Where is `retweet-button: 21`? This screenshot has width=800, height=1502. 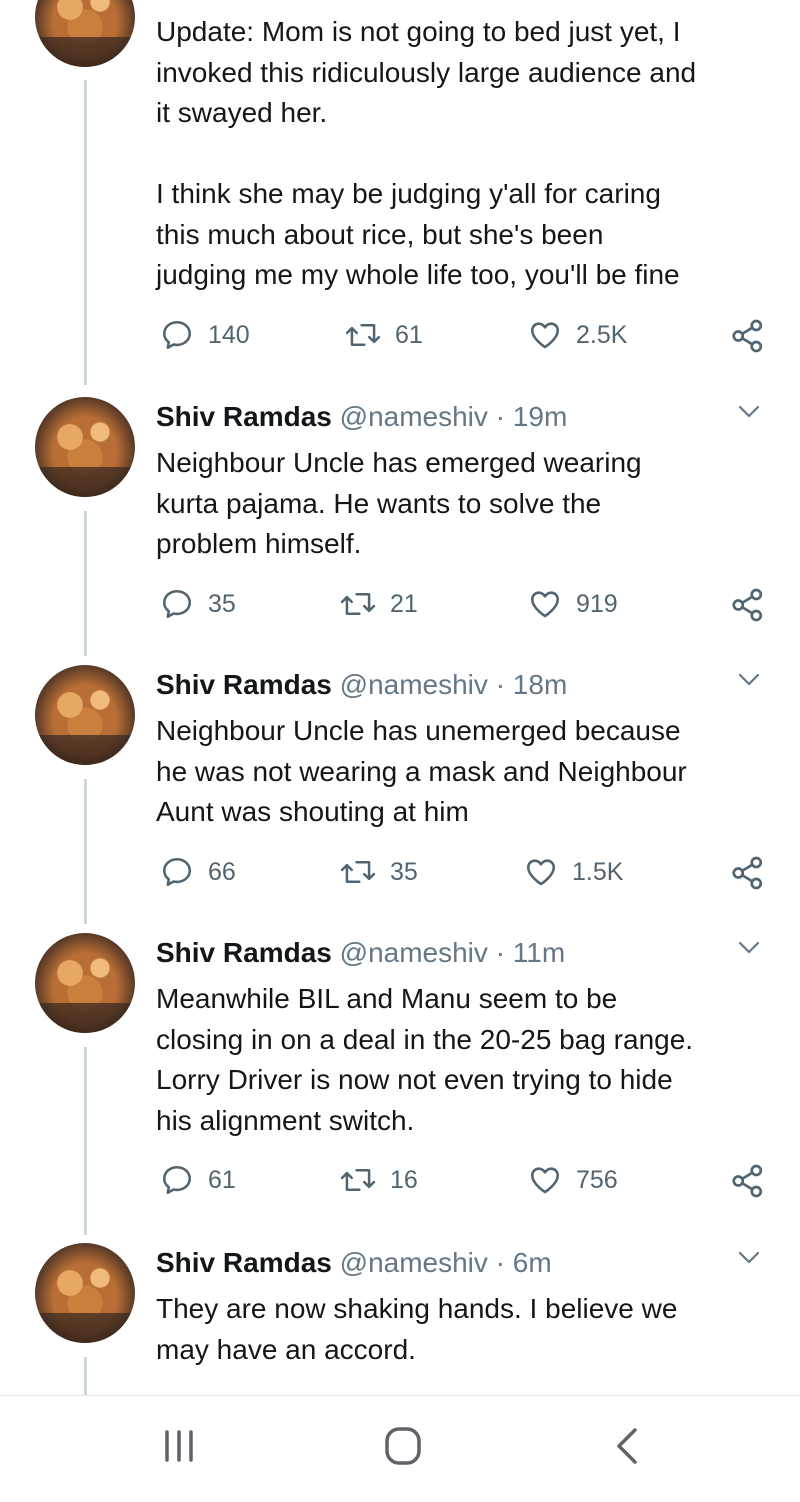
retweet-button: 21 is located at coordinates (379, 604).